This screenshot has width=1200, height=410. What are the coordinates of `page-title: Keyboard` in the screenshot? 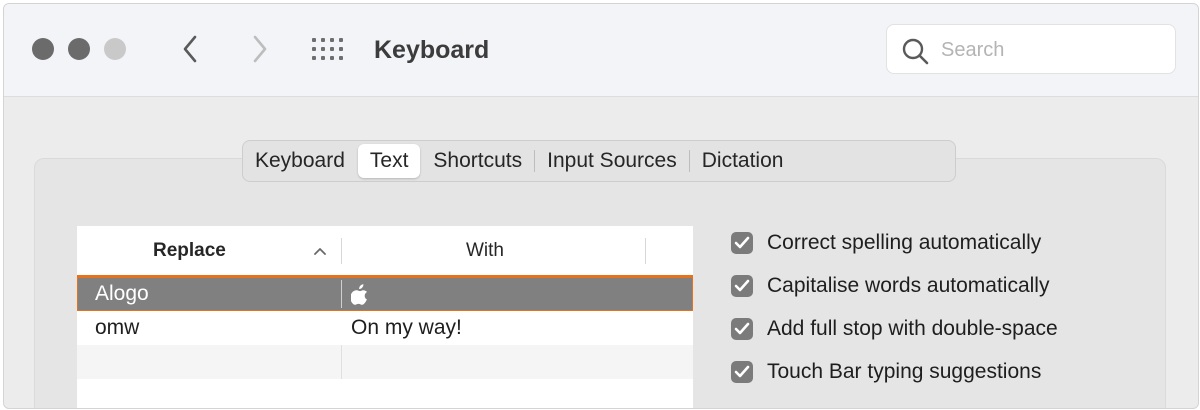 It's located at (432, 50).